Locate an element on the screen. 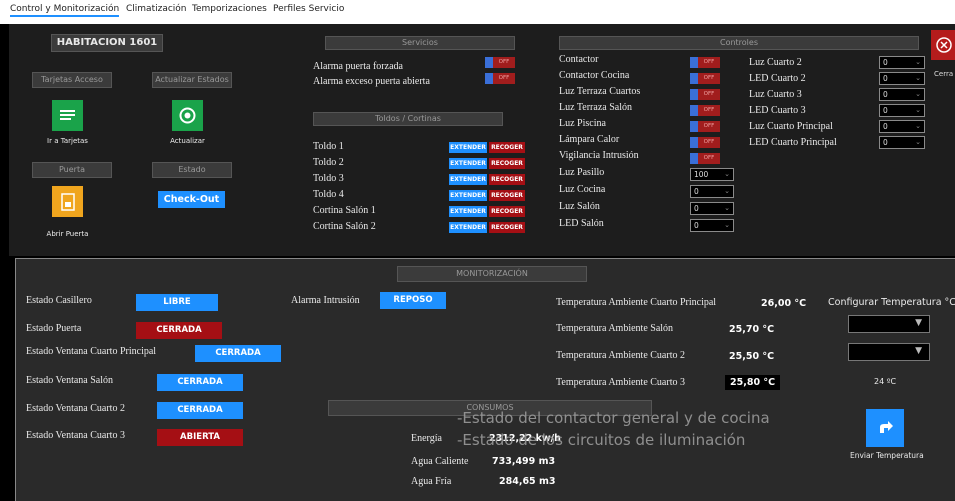  enviar-temp-button is located at coordinates (885, 428).